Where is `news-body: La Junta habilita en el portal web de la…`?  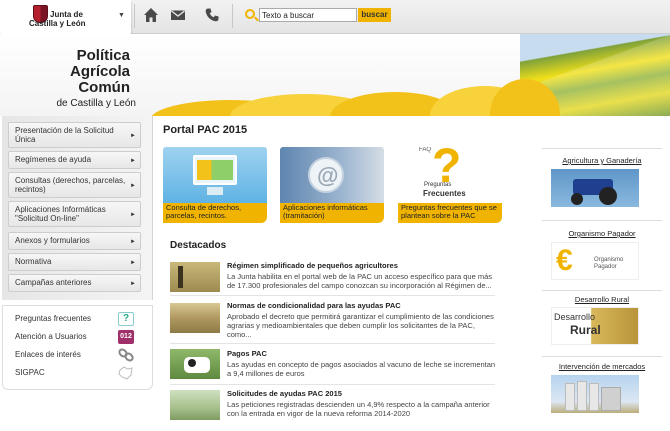
news-body: La Junta habilita en el portal web de la… is located at coordinates (360, 281).